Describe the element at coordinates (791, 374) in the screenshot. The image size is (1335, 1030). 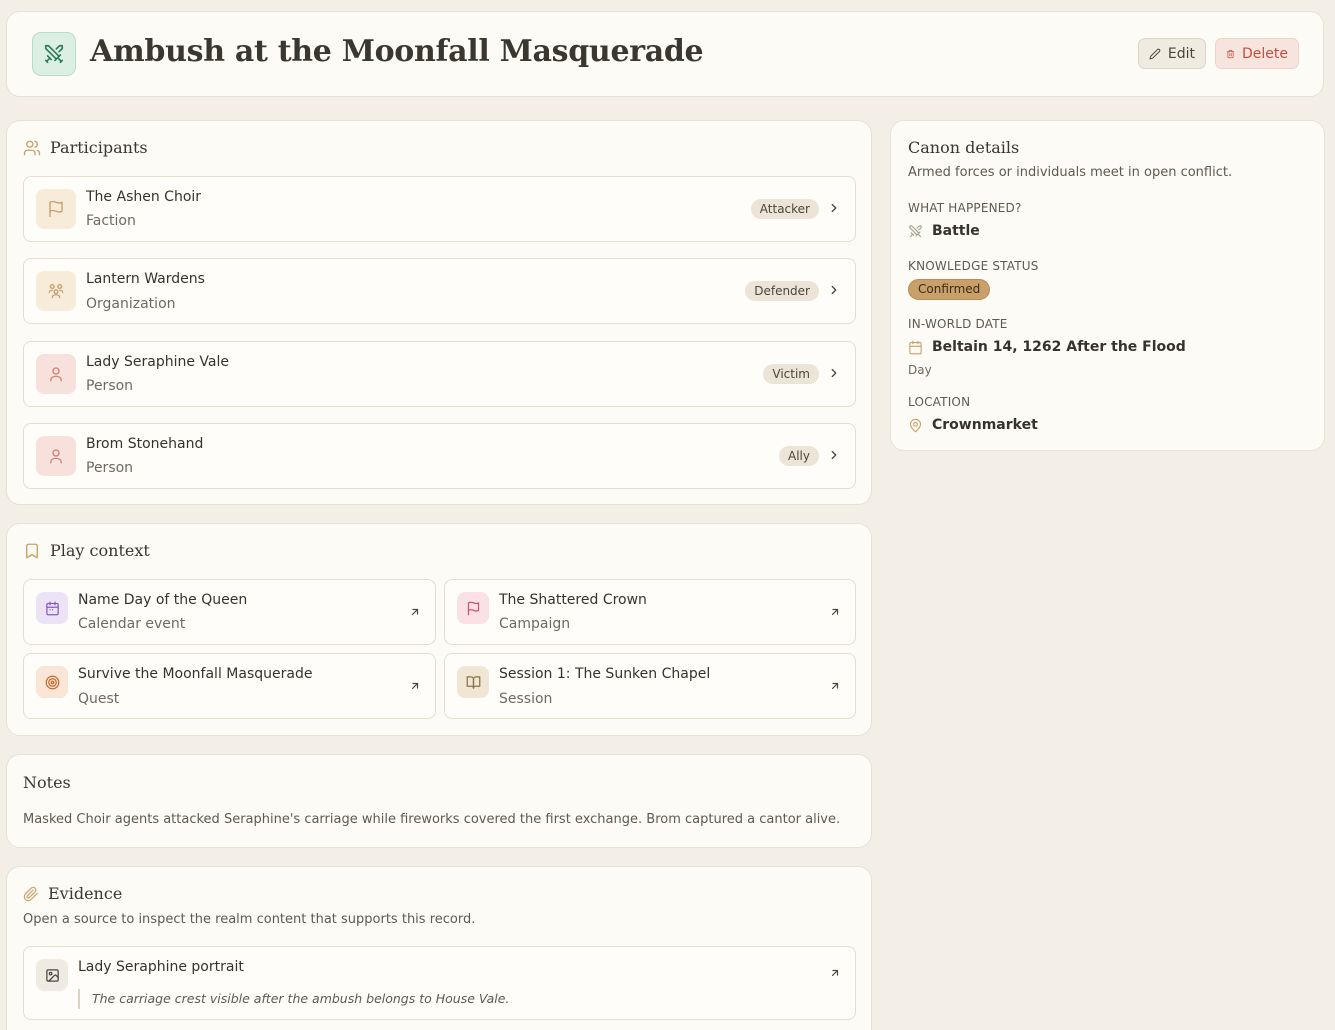
I see `role-badge: Victim` at that location.